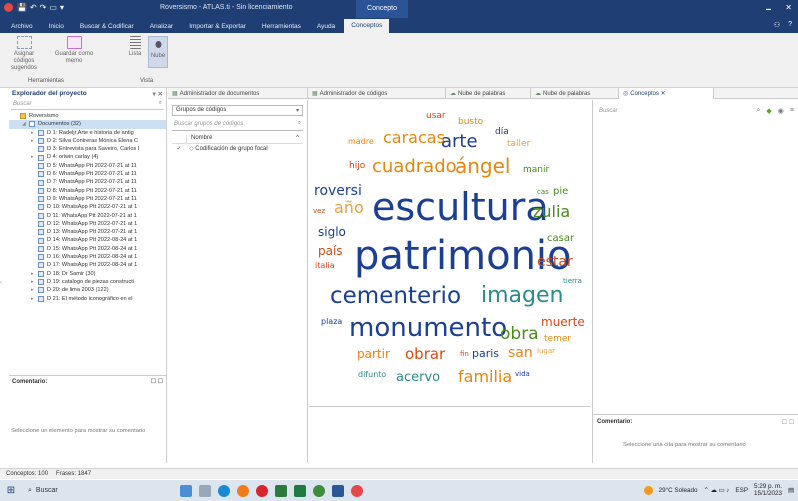  What do you see at coordinates (62, 7) in the screenshot?
I see `quick-access-item: ▾` at bounding box center [62, 7].